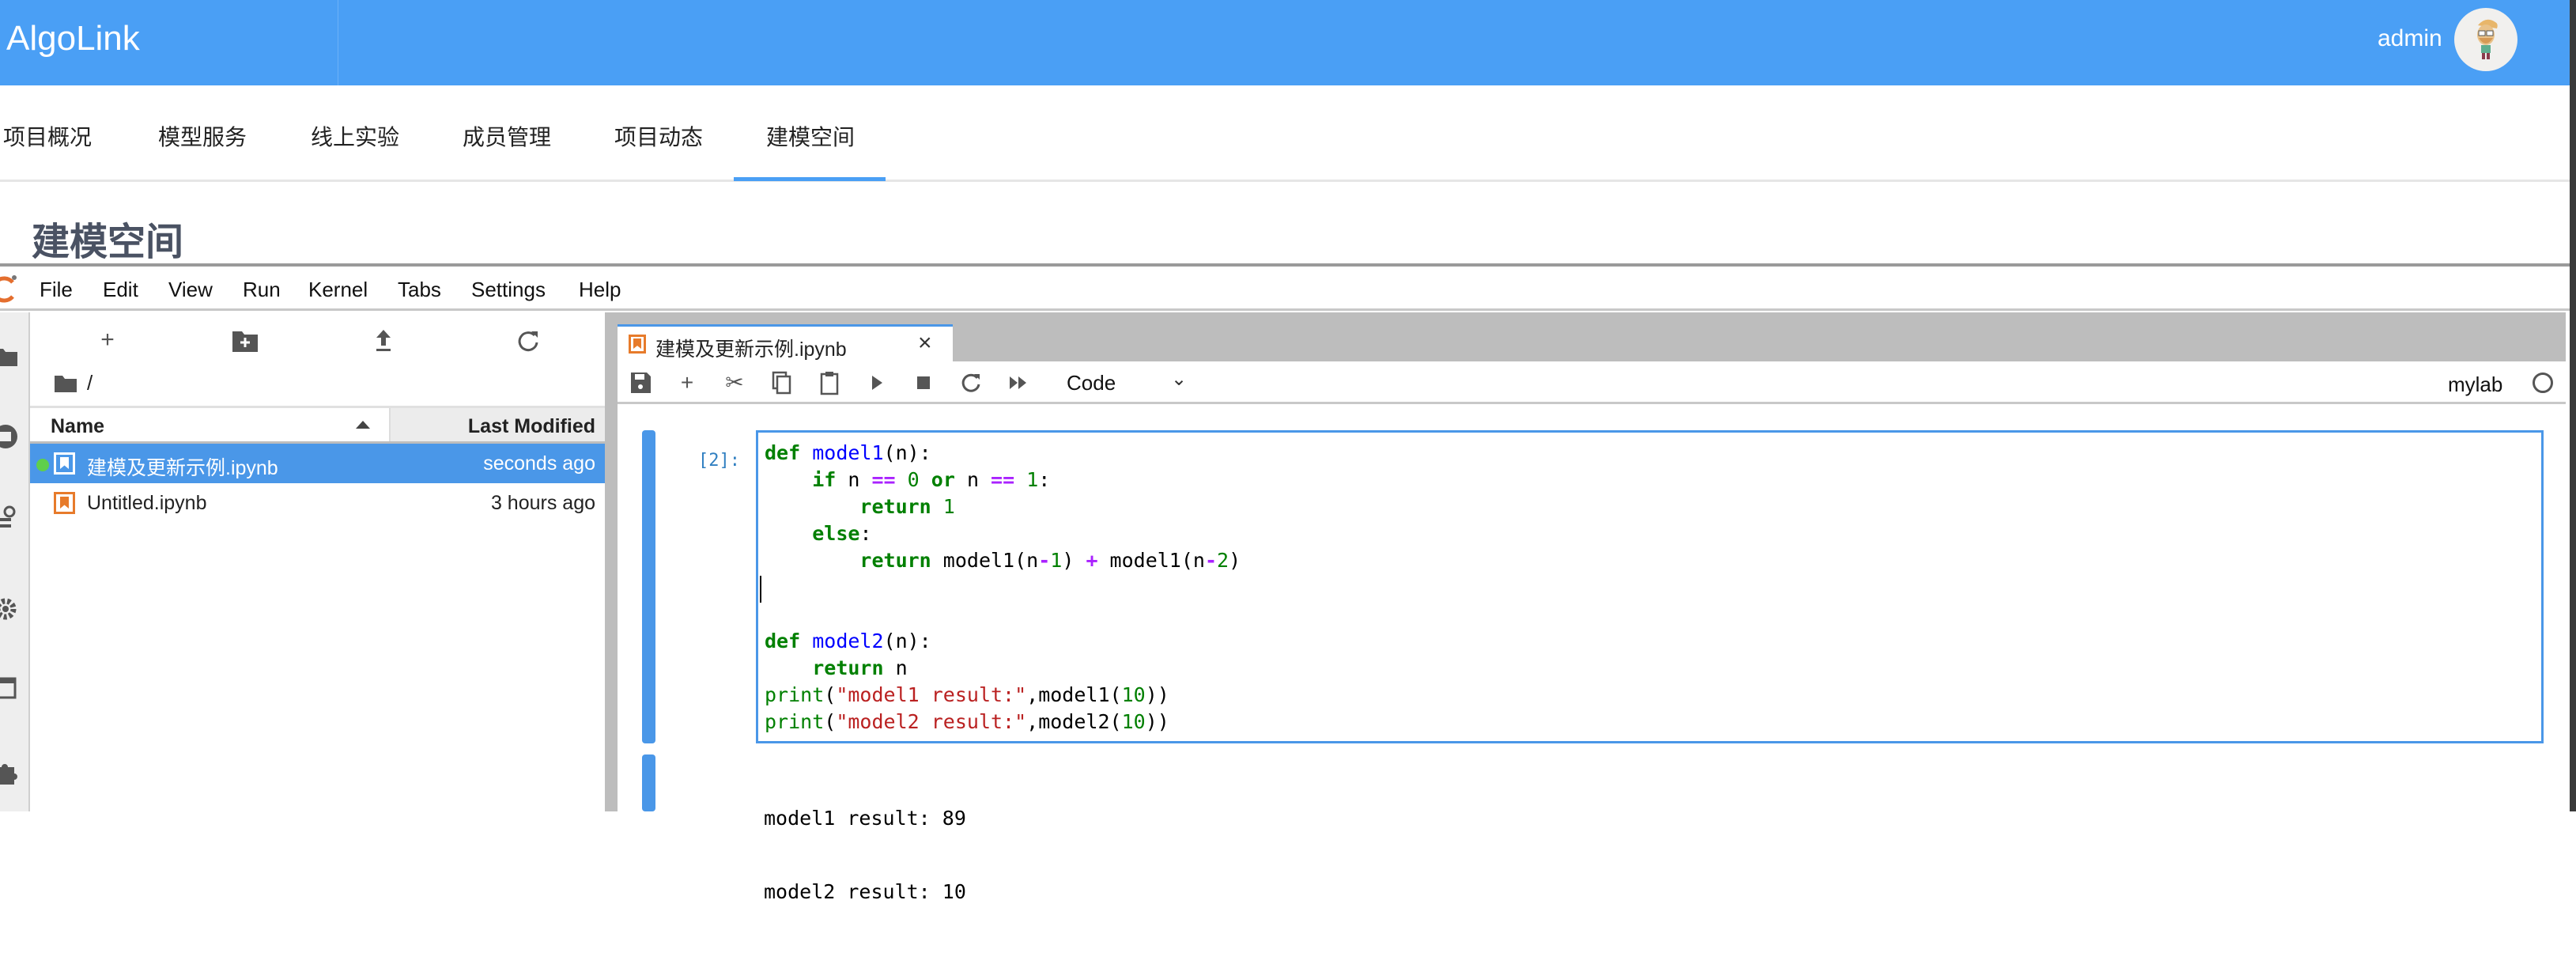  What do you see at coordinates (9, 609) in the screenshot?
I see `settings-gear-icon` at bounding box center [9, 609].